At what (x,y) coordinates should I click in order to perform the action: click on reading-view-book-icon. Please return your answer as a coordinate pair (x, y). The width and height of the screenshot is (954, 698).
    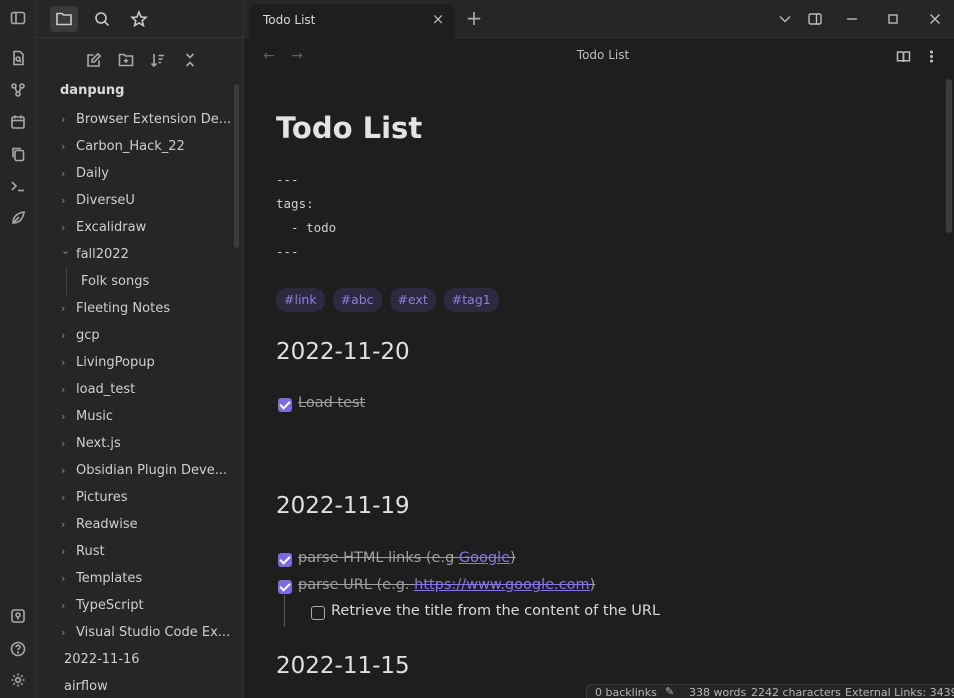
    Looking at the image, I should click on (903, 56).